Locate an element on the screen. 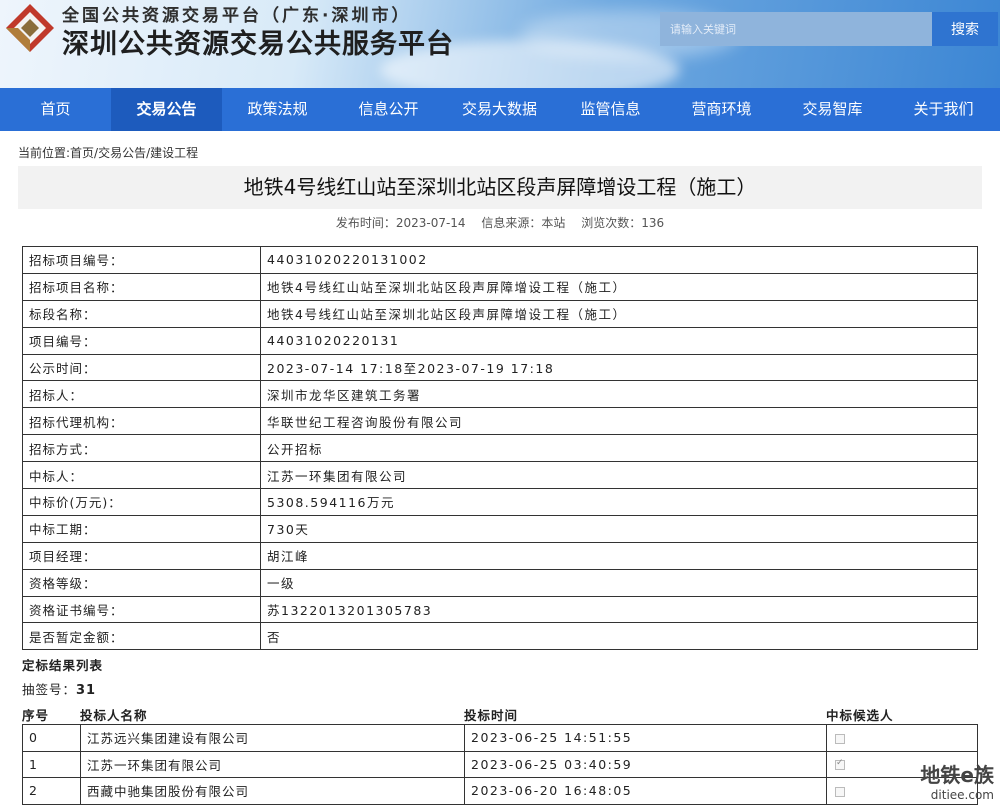  table-row: 1 江苏一环集团有限公司 2023-06-25 03:40:59 is located at coordinates (500, 764).